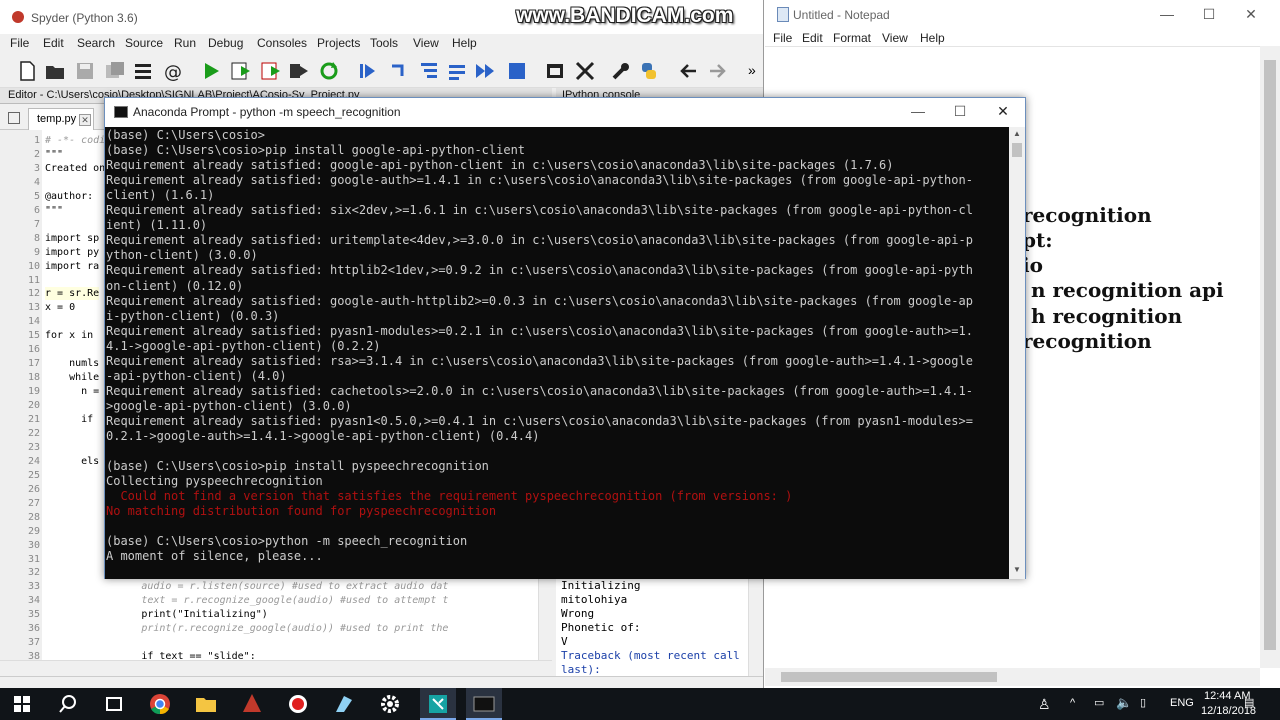 This screenshot has height=720, width=1280. What do you see at coordinates (601, 627) in the screenshot?
I see `console-line: Phonetic of:` at bounding box center [601, 627].